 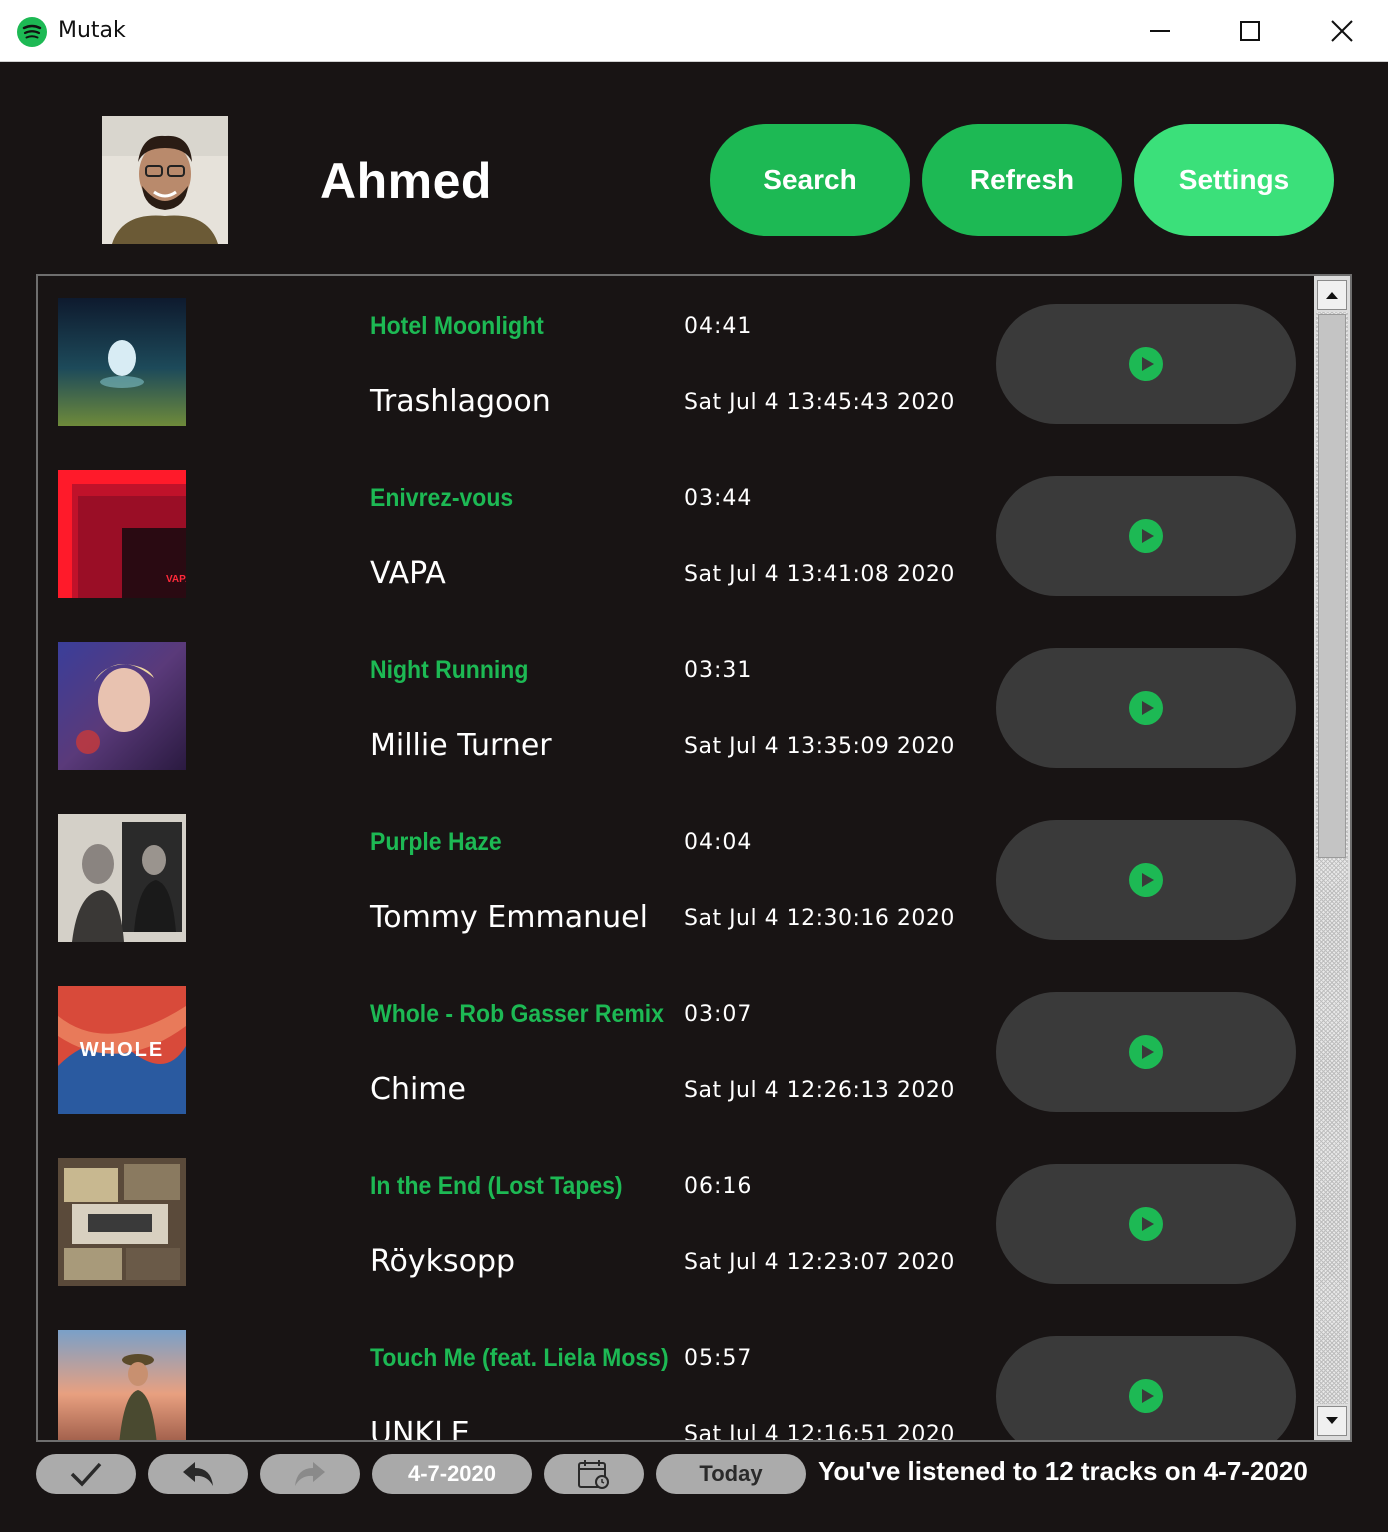 What do you see at coordinates (436, 842) in the screenshot?
I see `track-title: Purple Haze` at bounding box center [436, 842].